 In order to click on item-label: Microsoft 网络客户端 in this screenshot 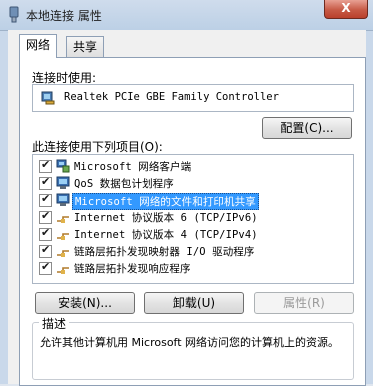, I will do `click(133, 167)`.